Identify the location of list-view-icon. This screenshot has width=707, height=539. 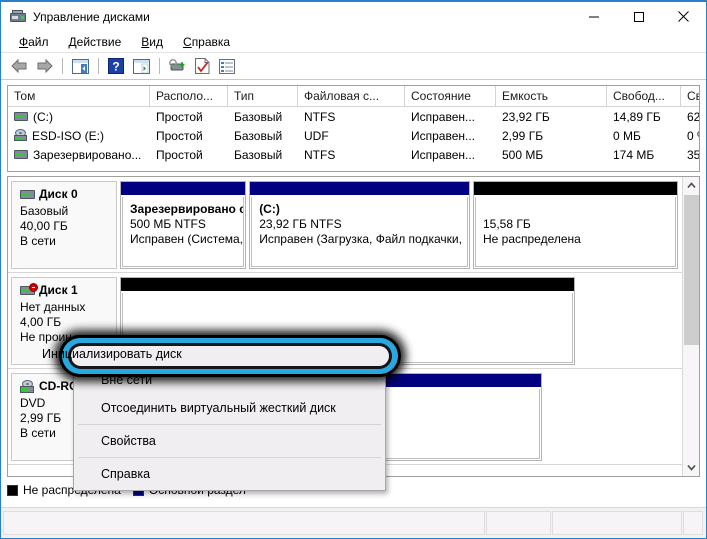
(227, 66).